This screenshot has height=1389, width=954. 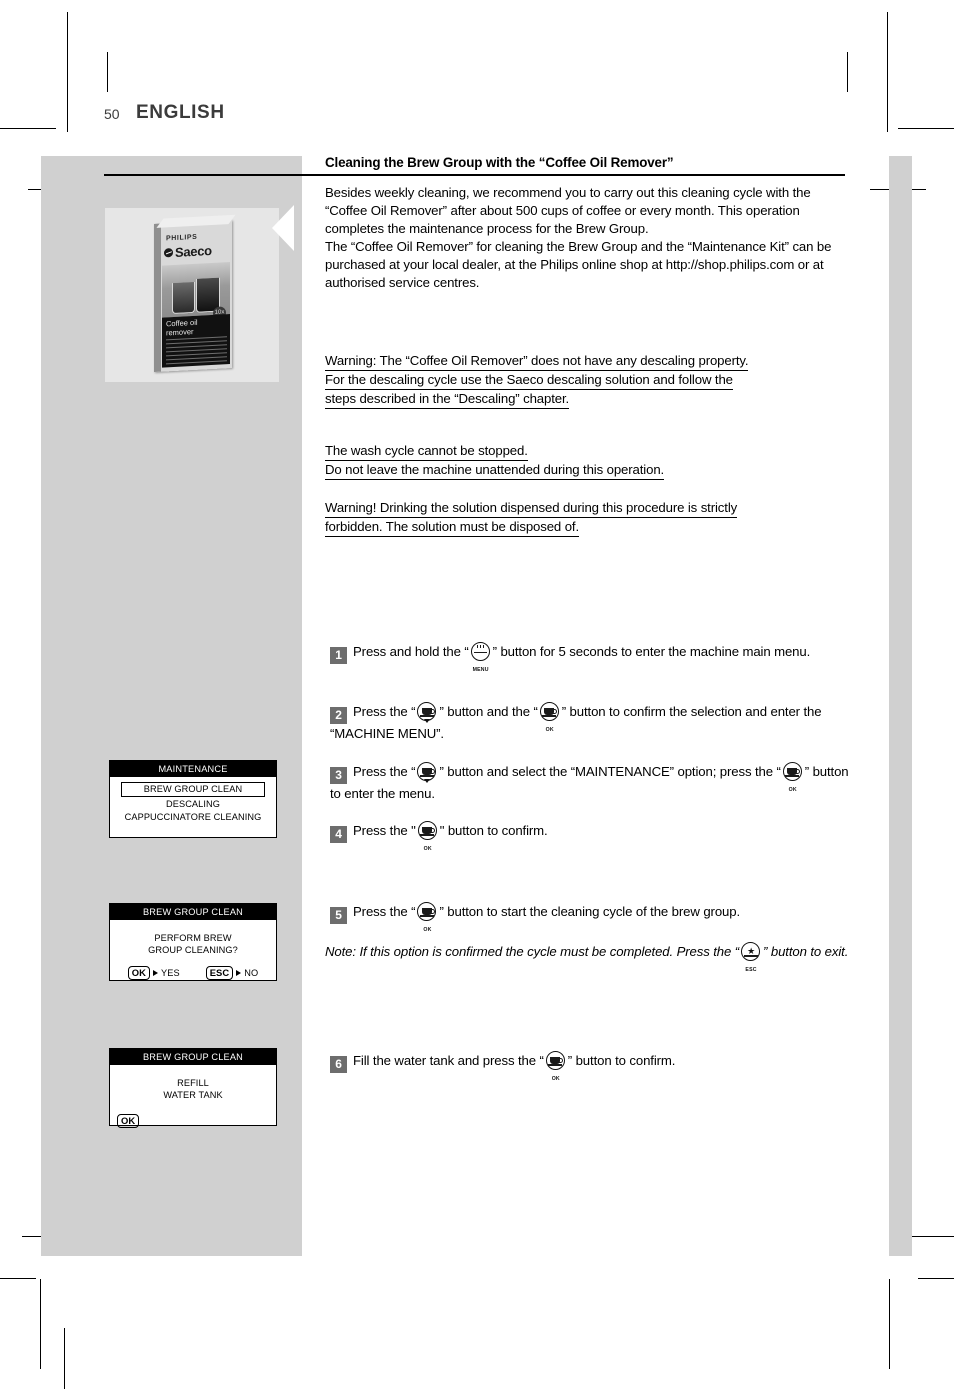 I want to click on display-prompt-line-1: REFILL, so click(x=193, y=1082).